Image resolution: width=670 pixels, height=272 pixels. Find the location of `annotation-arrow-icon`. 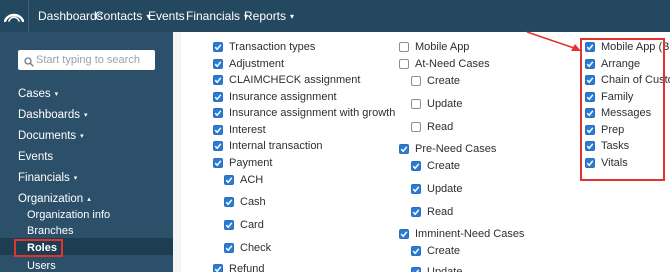

annotation-arrow-icon is located at coordinates (553, 41).